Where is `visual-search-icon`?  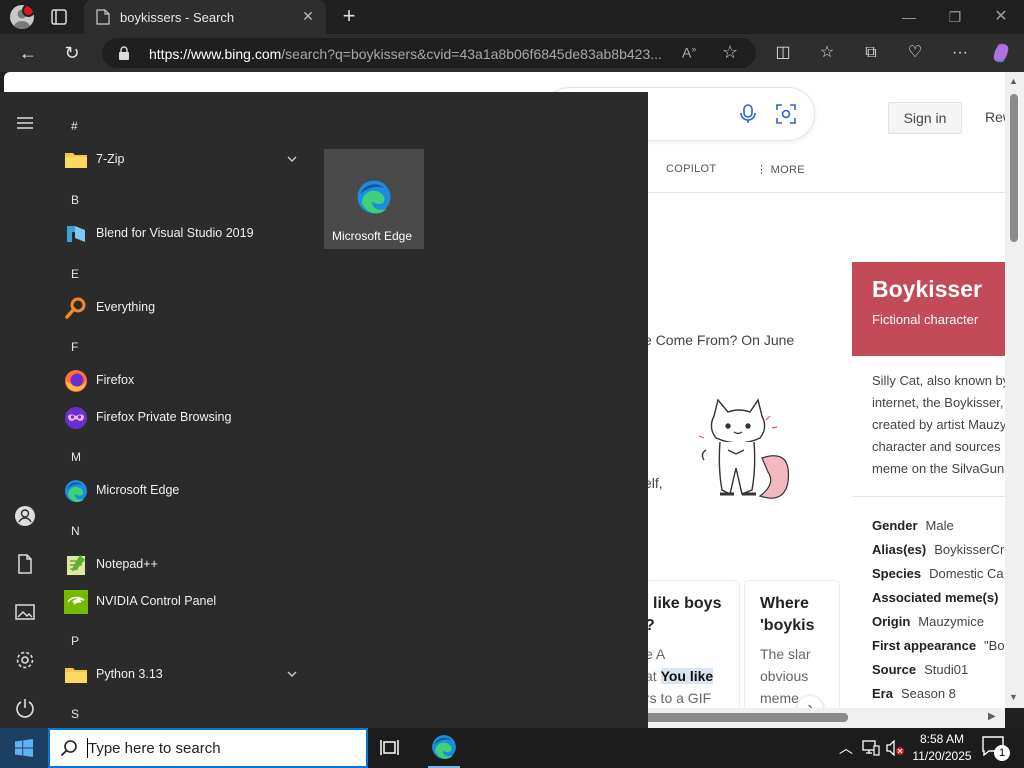 visual-search-icon is located at coordinates (786, 114).